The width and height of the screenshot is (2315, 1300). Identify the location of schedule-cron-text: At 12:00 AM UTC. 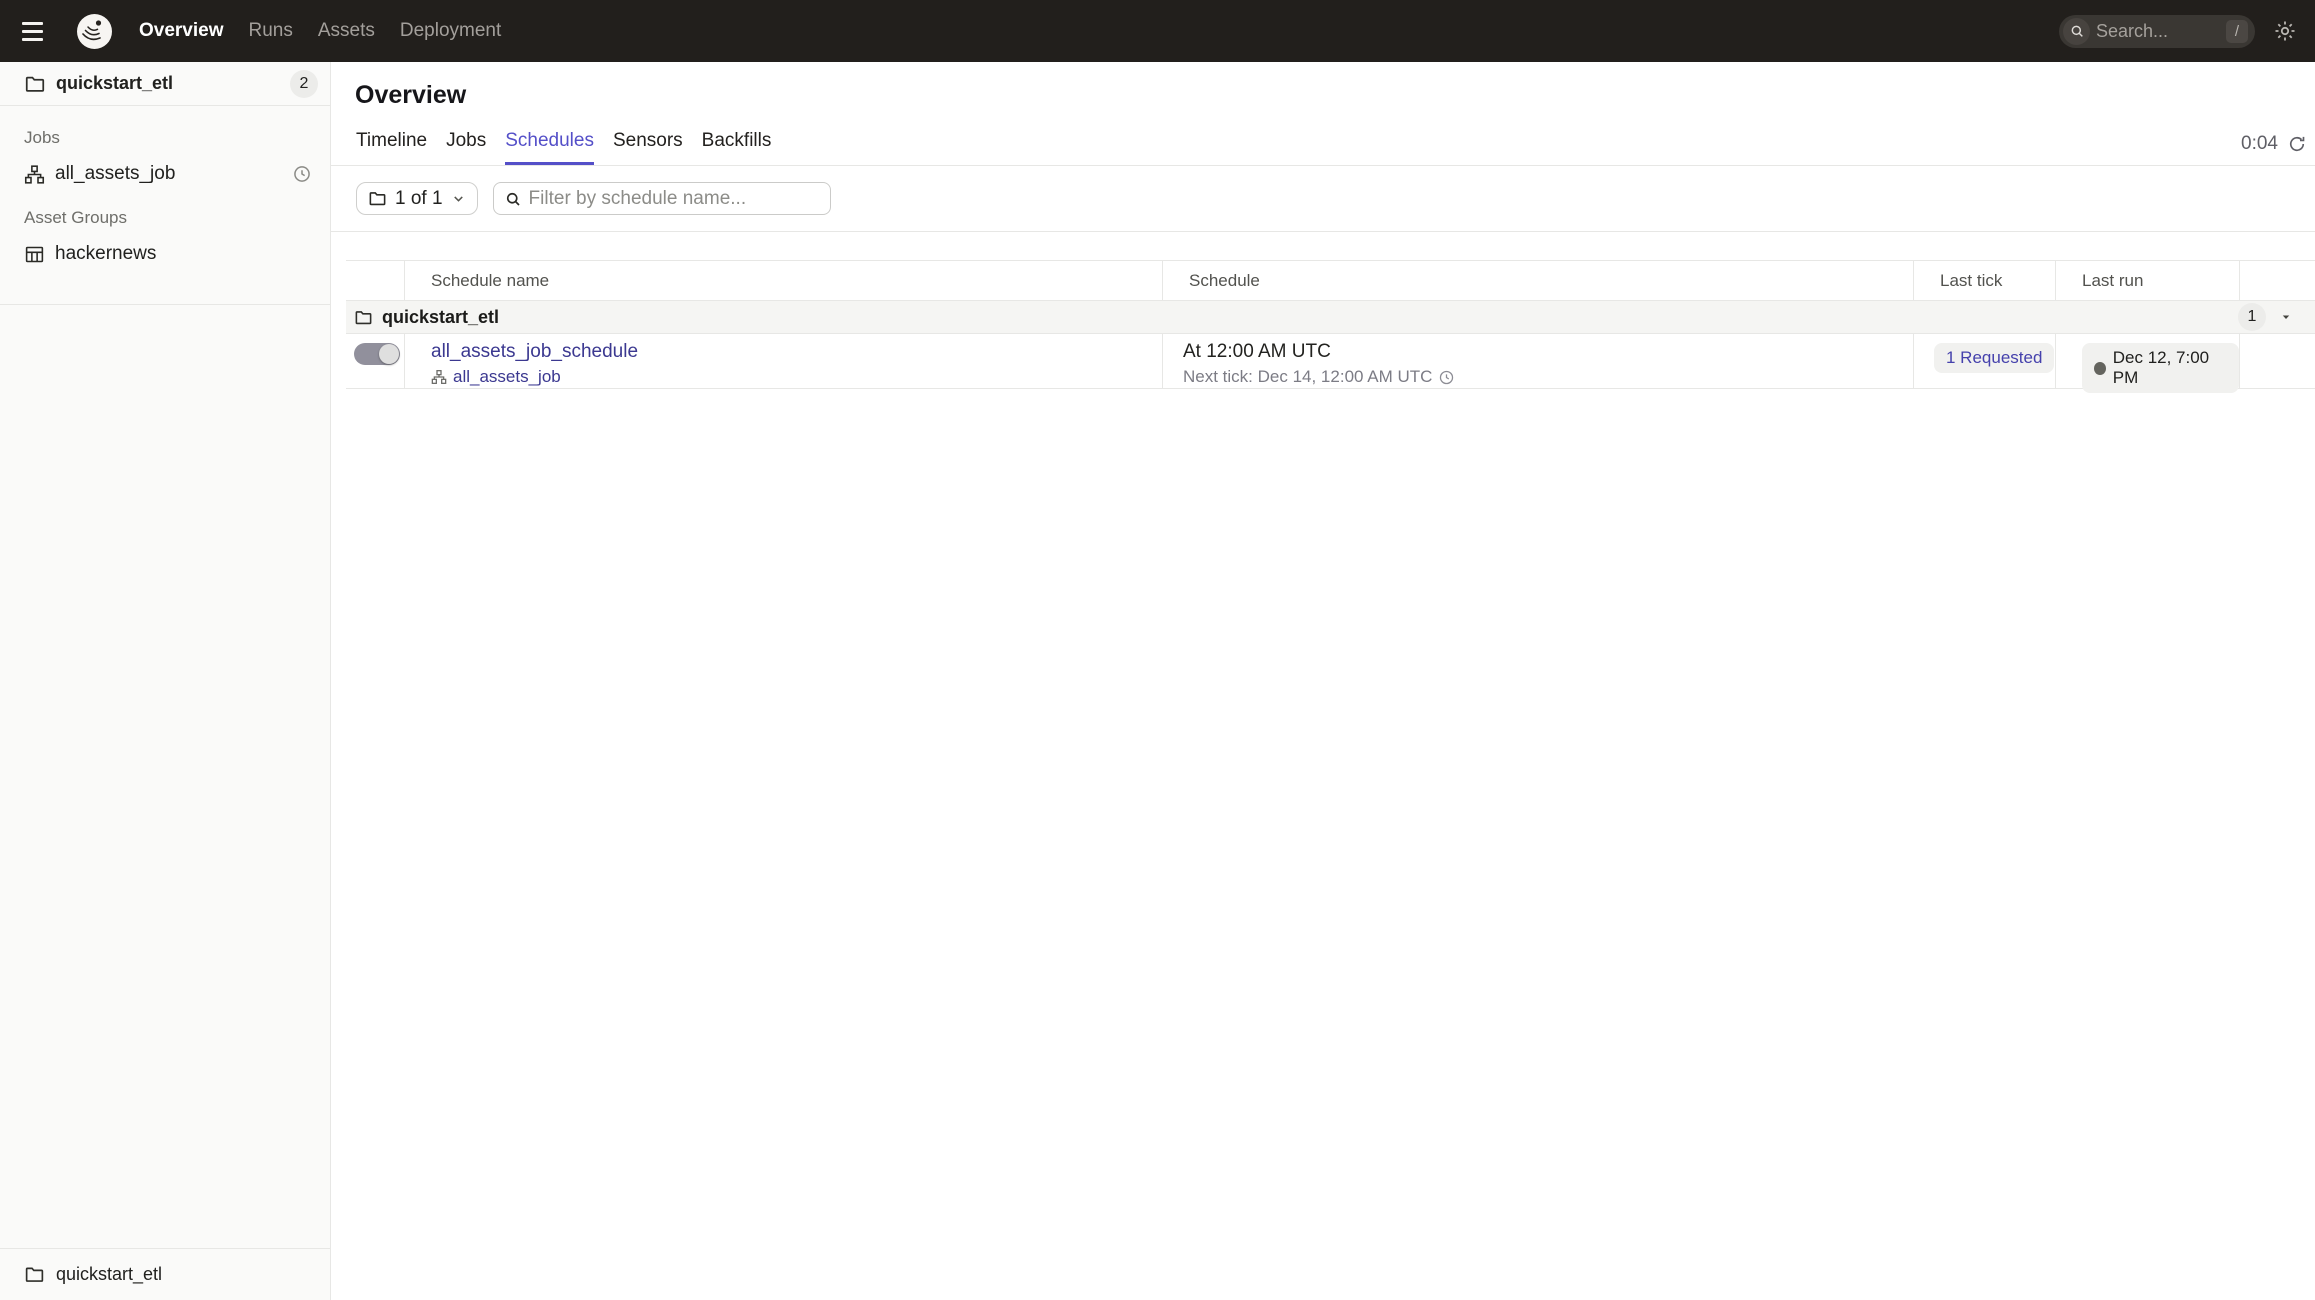
(1257, 351).